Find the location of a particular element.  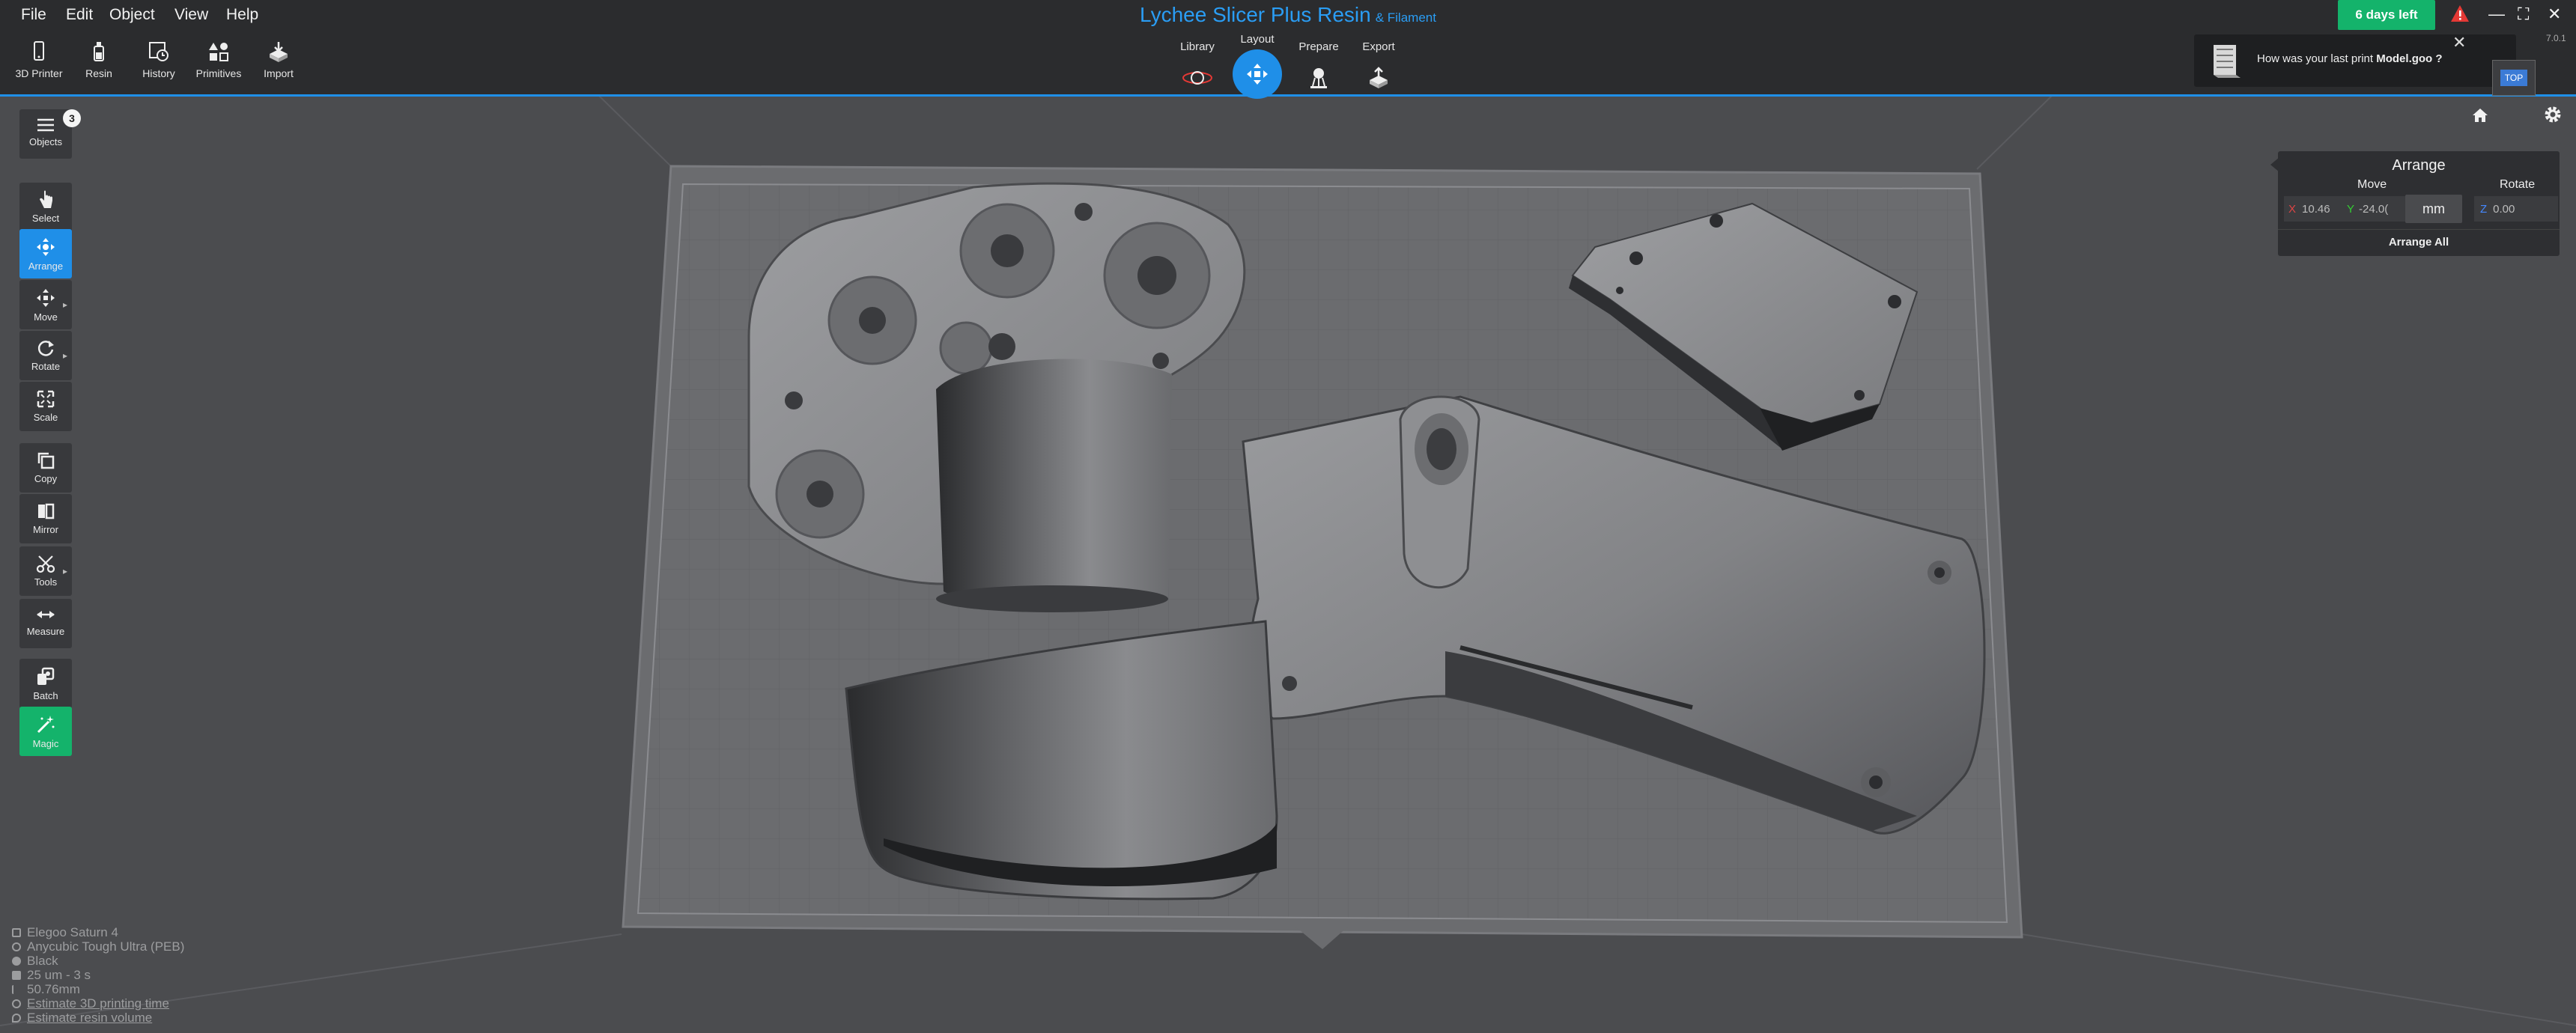

copy-icon is located at coordinates (46, 460).